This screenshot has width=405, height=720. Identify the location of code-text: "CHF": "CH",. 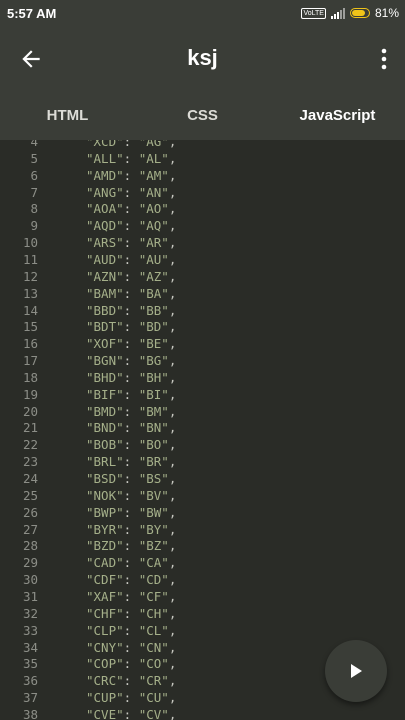
(131, 613).